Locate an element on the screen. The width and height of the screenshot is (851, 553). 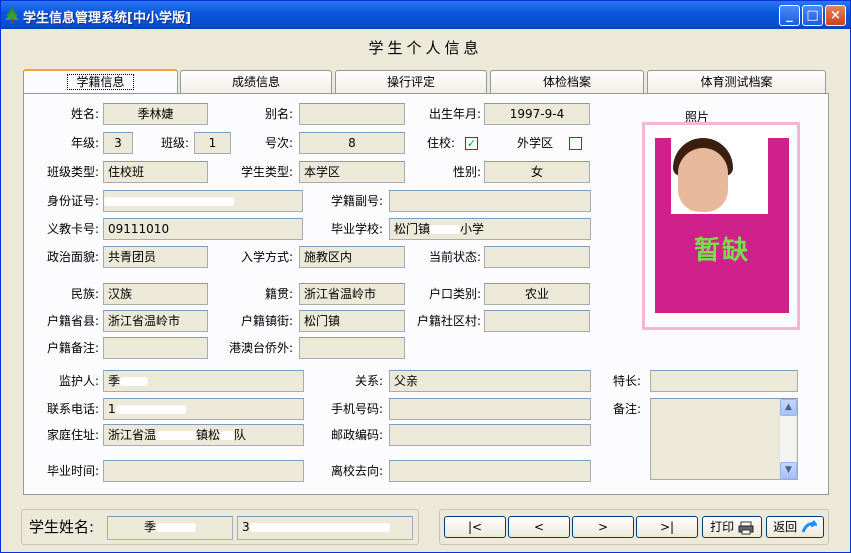
id-number-field is located at coordinates (203, 201).